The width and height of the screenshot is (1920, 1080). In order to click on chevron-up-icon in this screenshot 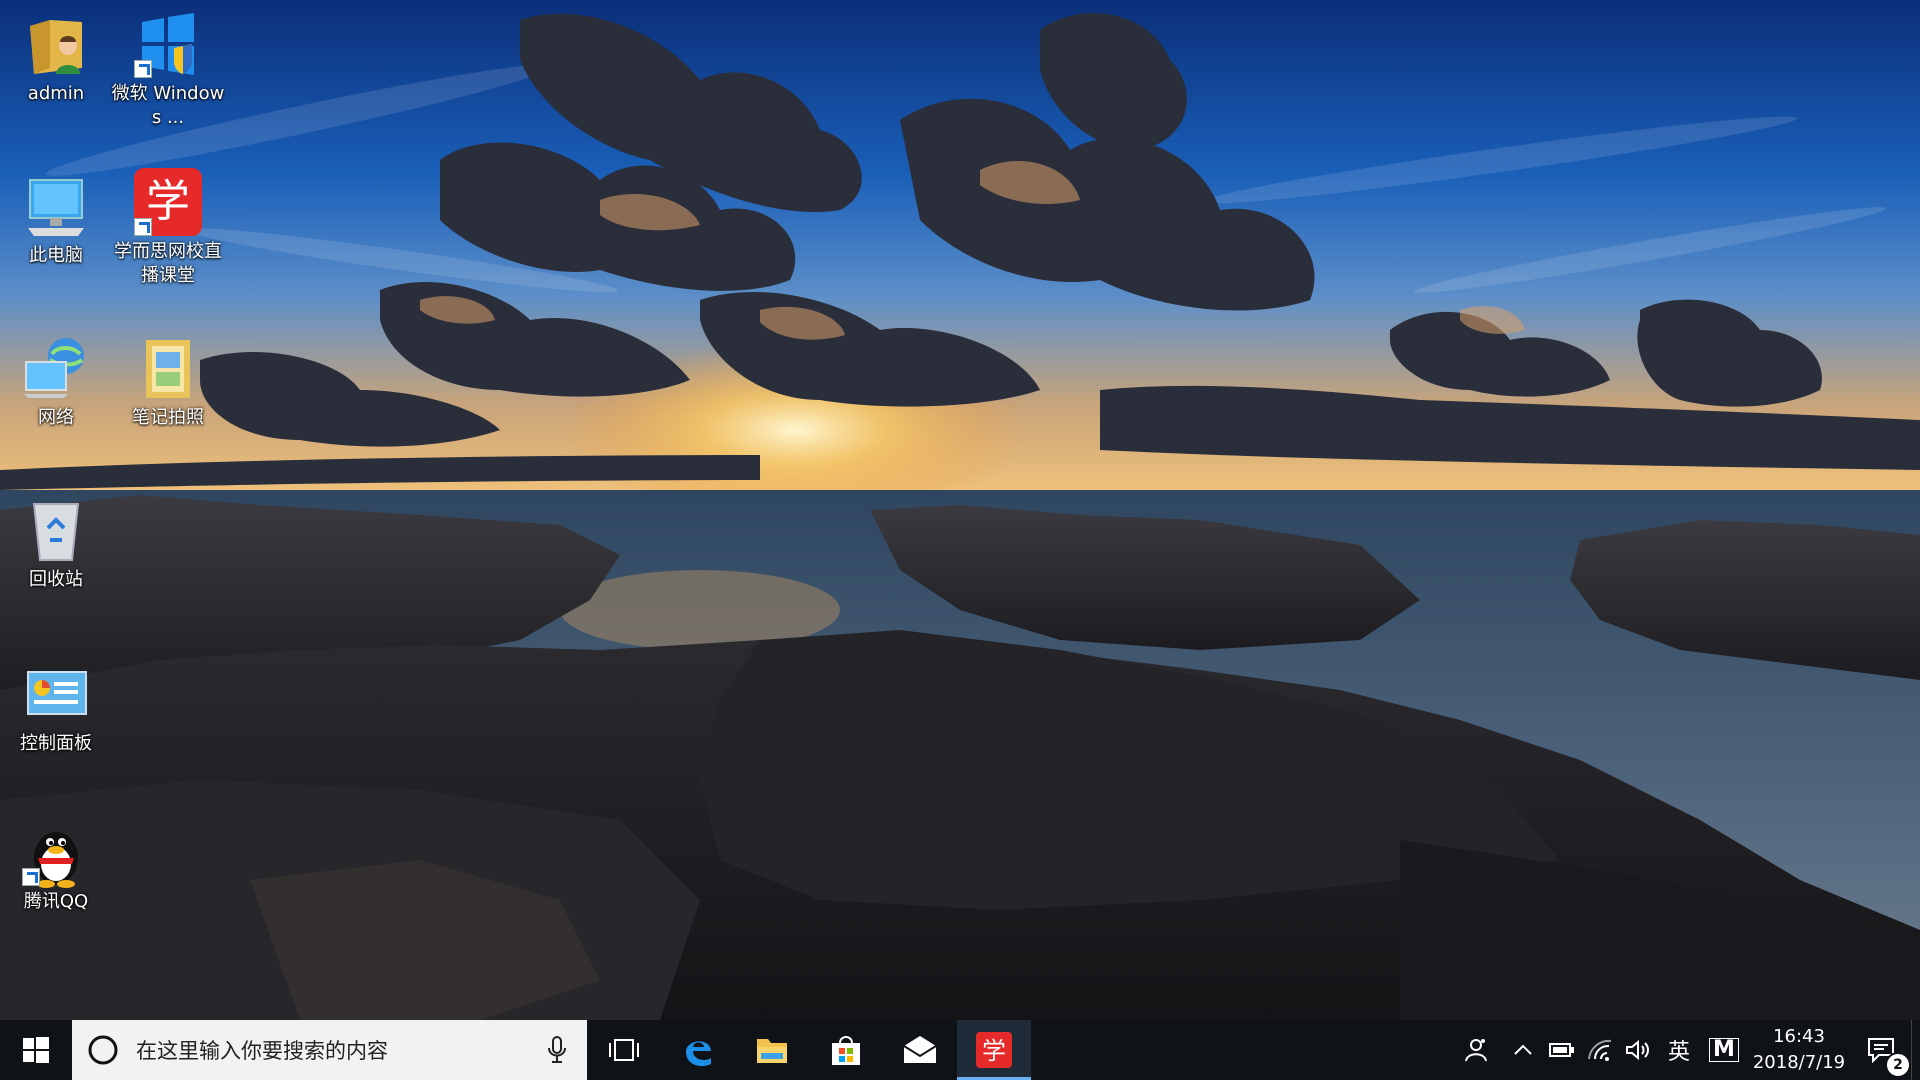, I will do `click(1523, 1049)`.